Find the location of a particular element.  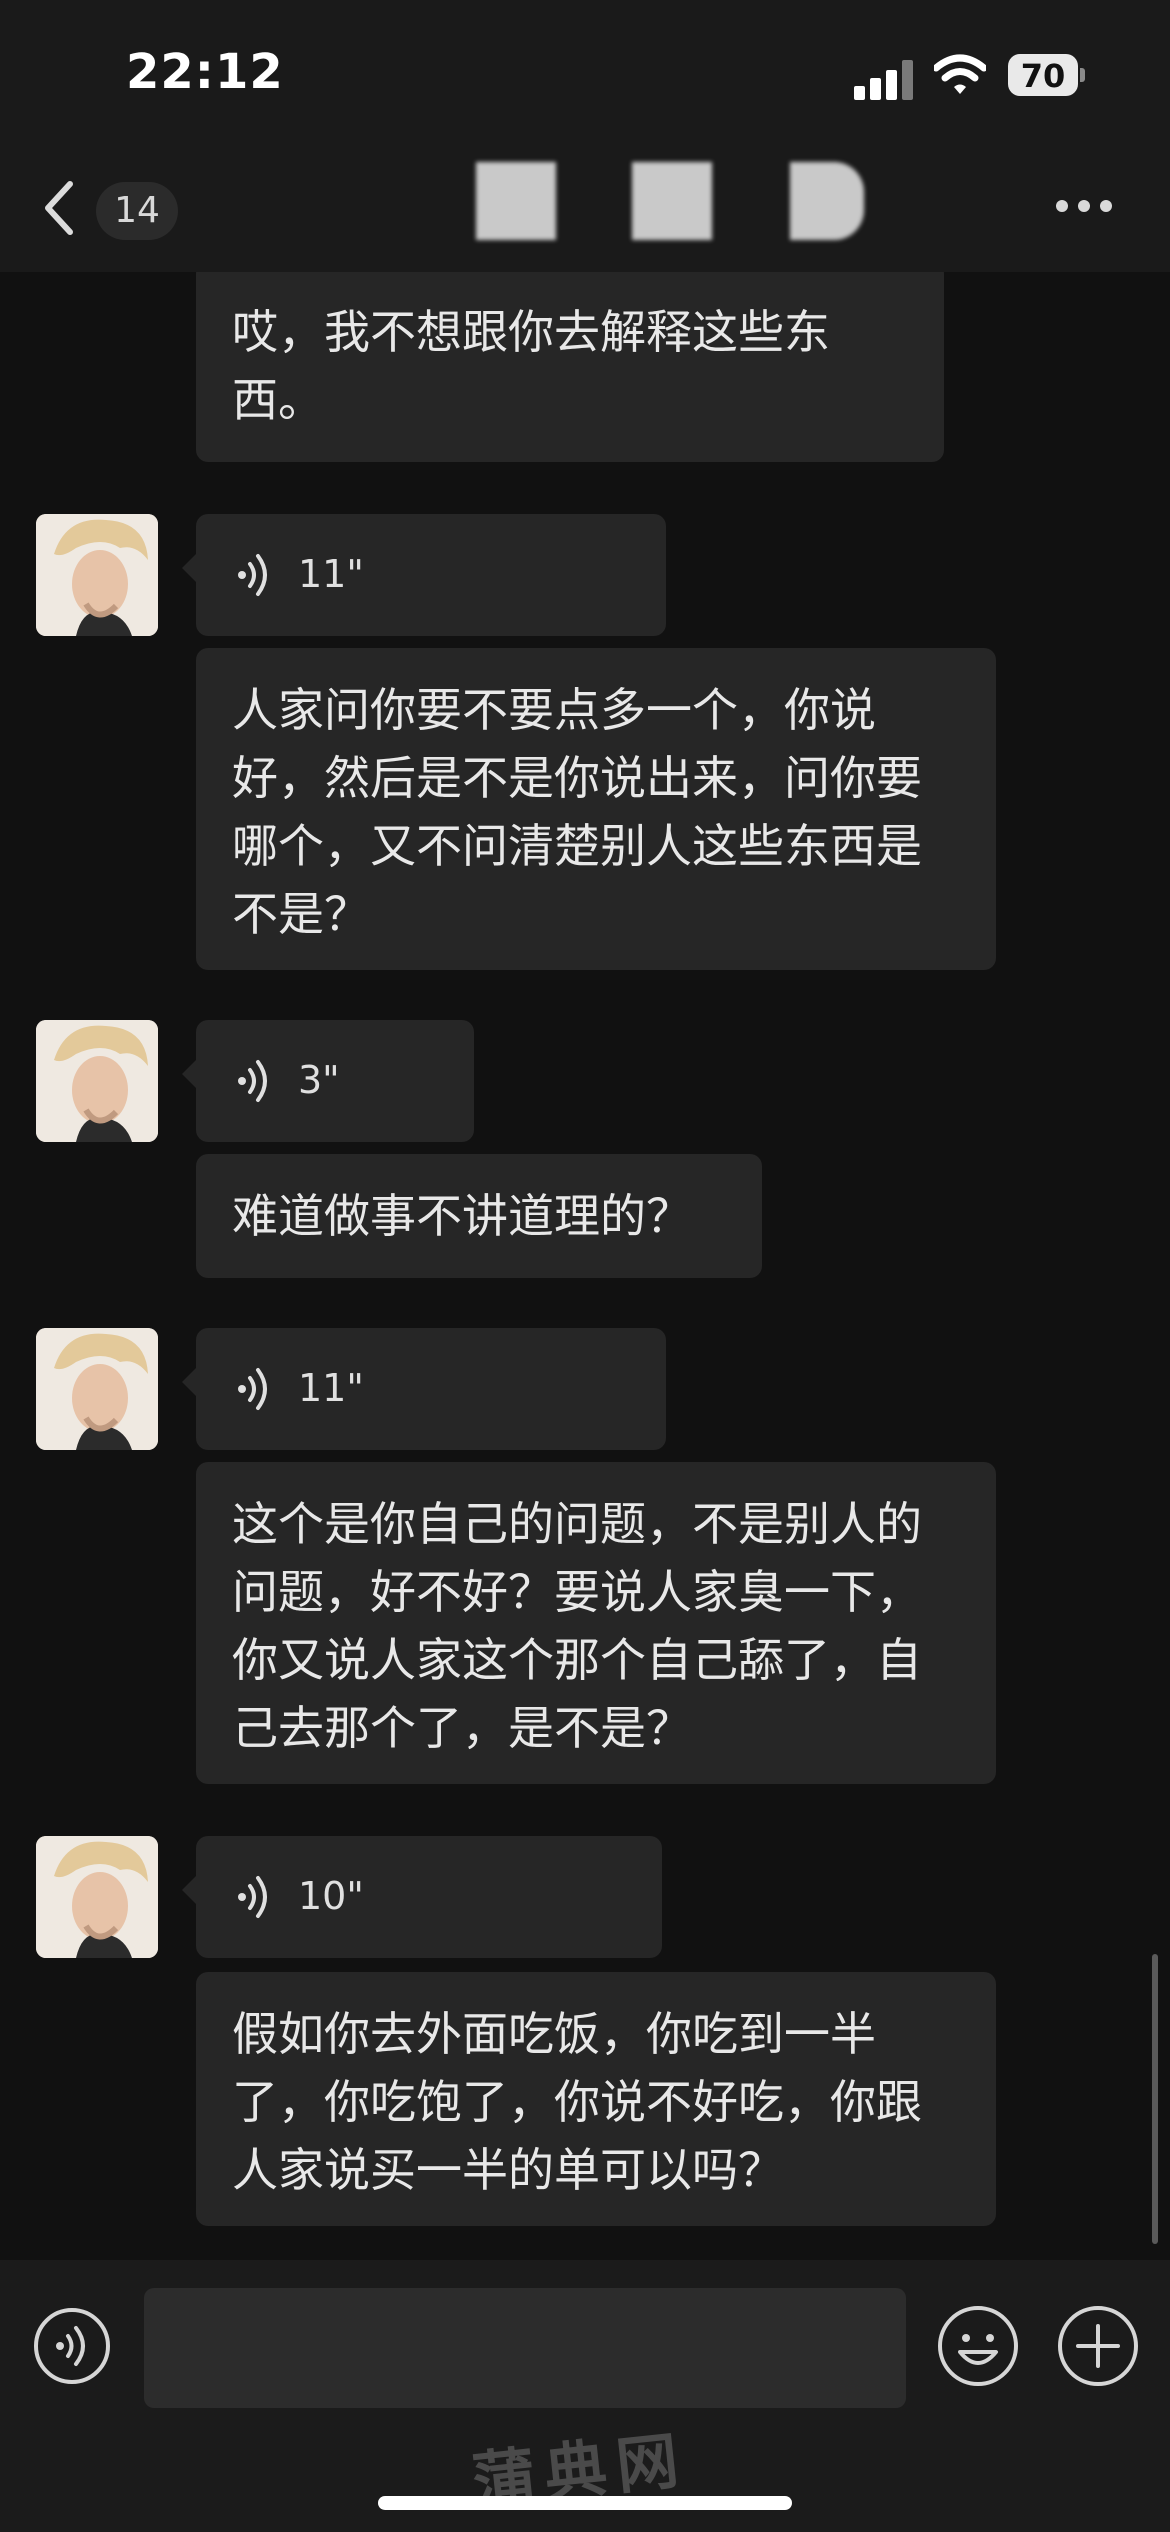

voice-message-bubble: 3" is located at coordinates (328, 1081).